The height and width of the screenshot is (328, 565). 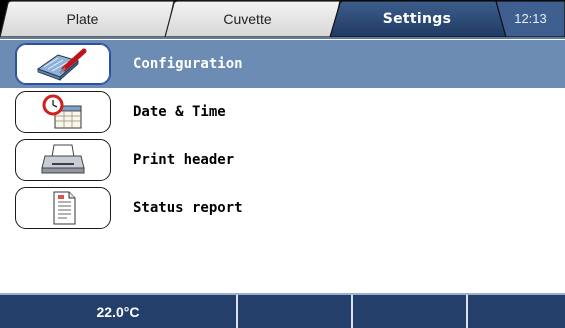 I want to click on configuration-button, so click(x=63, y=64).